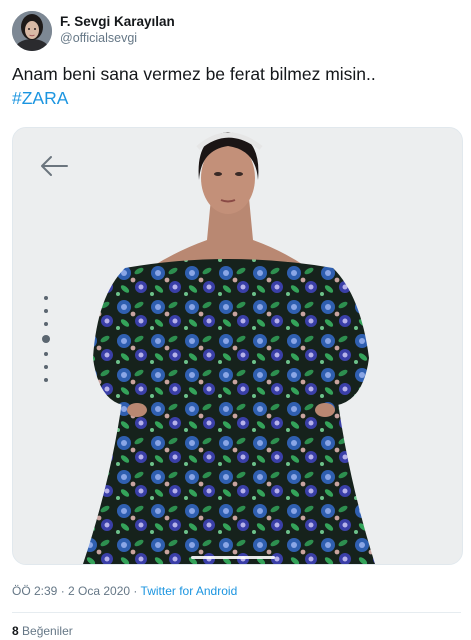 The image size is (471, 640). I want to click on tweet-source-link: Twitter for Android, so click(189, 591).